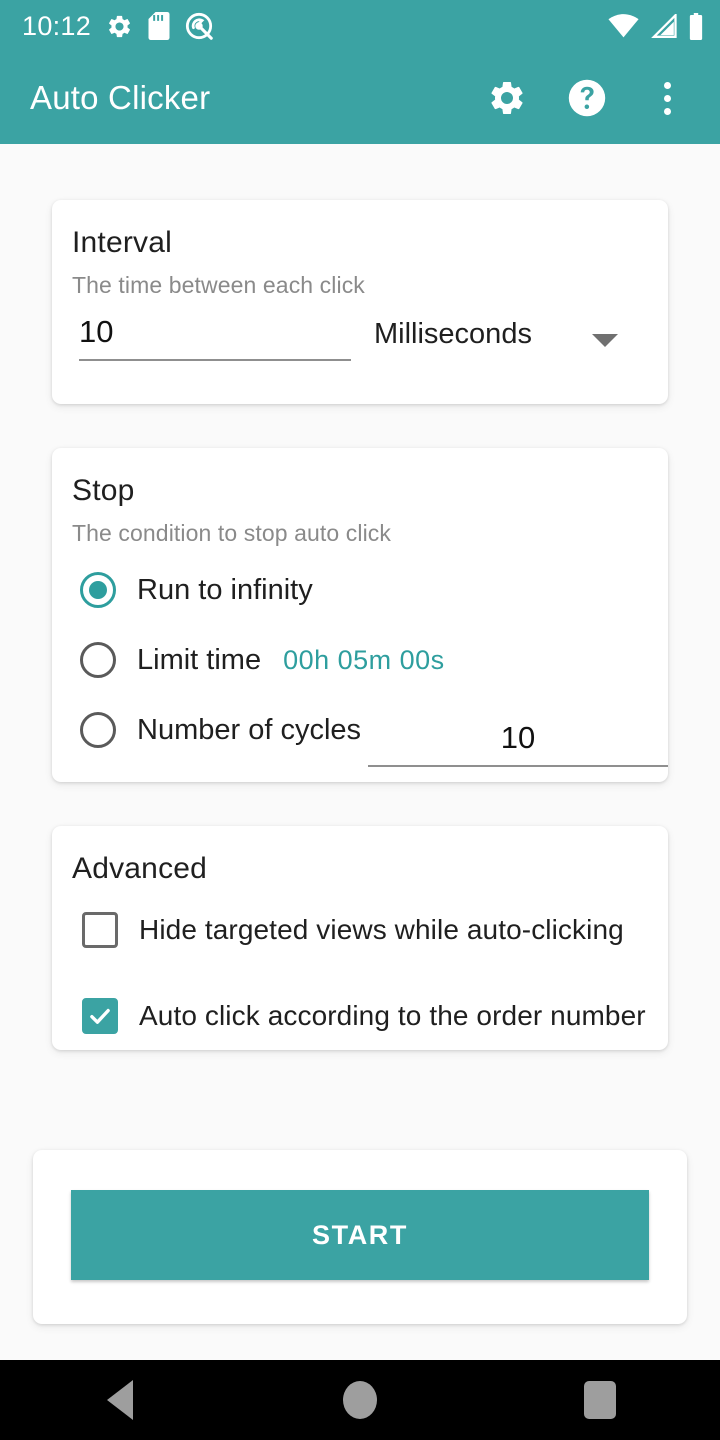 This screenshot has height=1440, width=720. What do you see at coordinates (120, 97) in the screenshot?
I see `page-title: Auto Clicker` at bounding box center [120, 97].